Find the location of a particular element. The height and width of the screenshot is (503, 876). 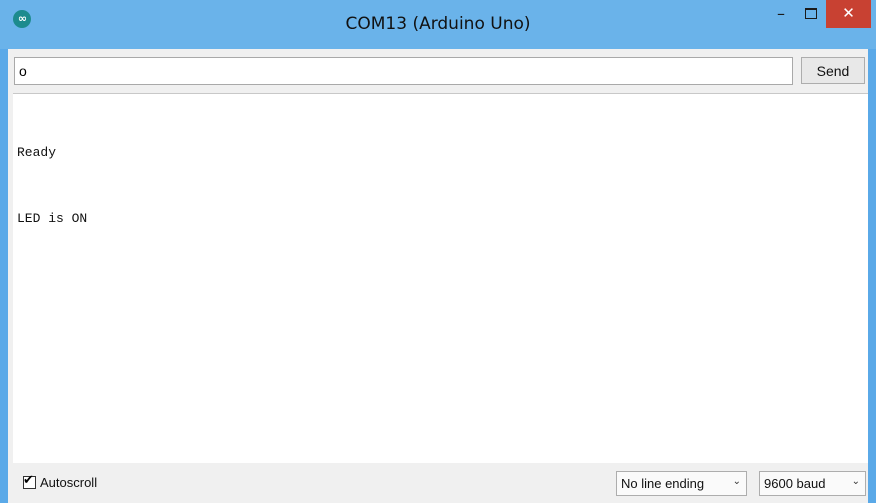

title-bar: ∞ COM13 (Arduino Uno) – ✕ is located at coordinates (438, 24).